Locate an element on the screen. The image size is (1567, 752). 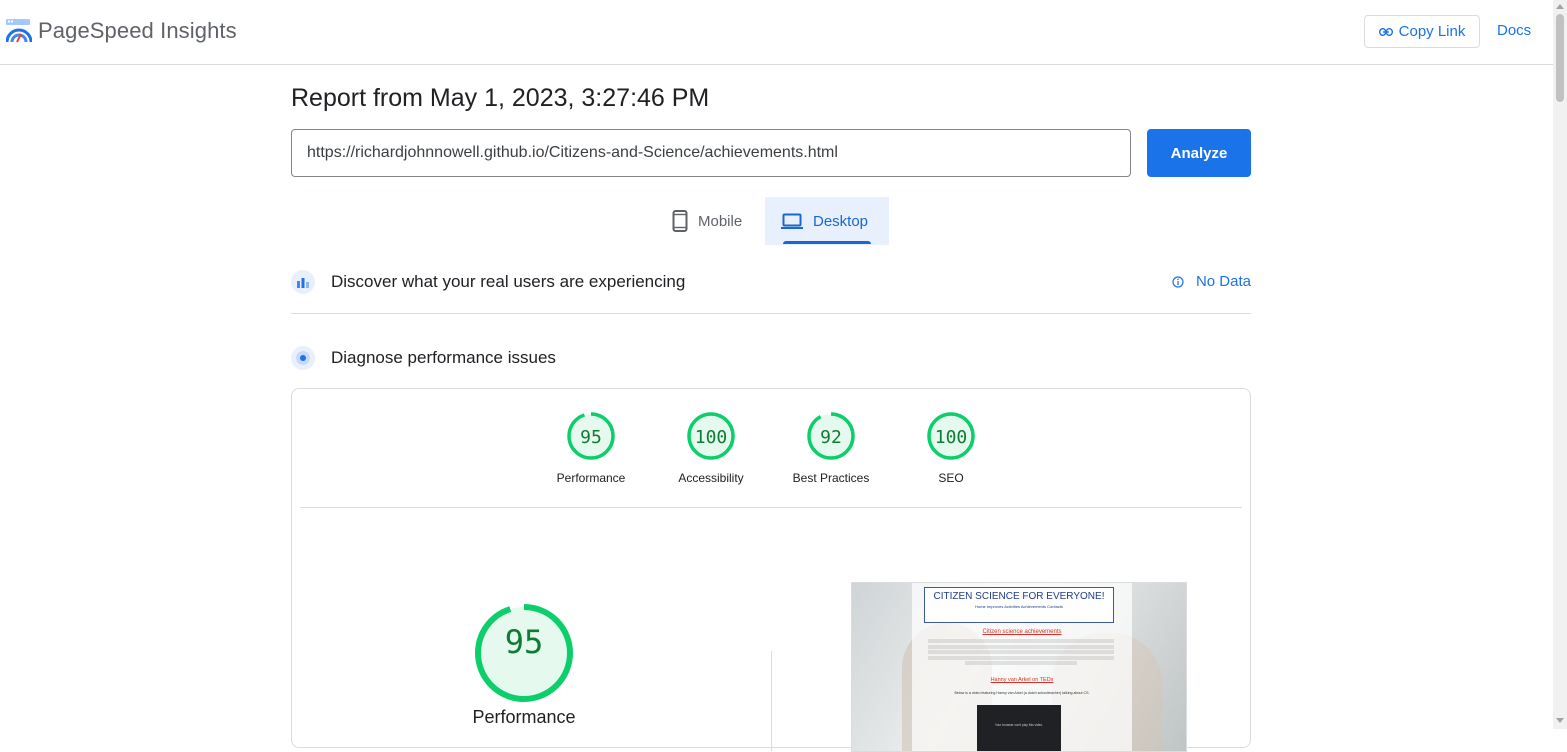
copy-link-label: Copy Link is located at coordinates (1432, 31).